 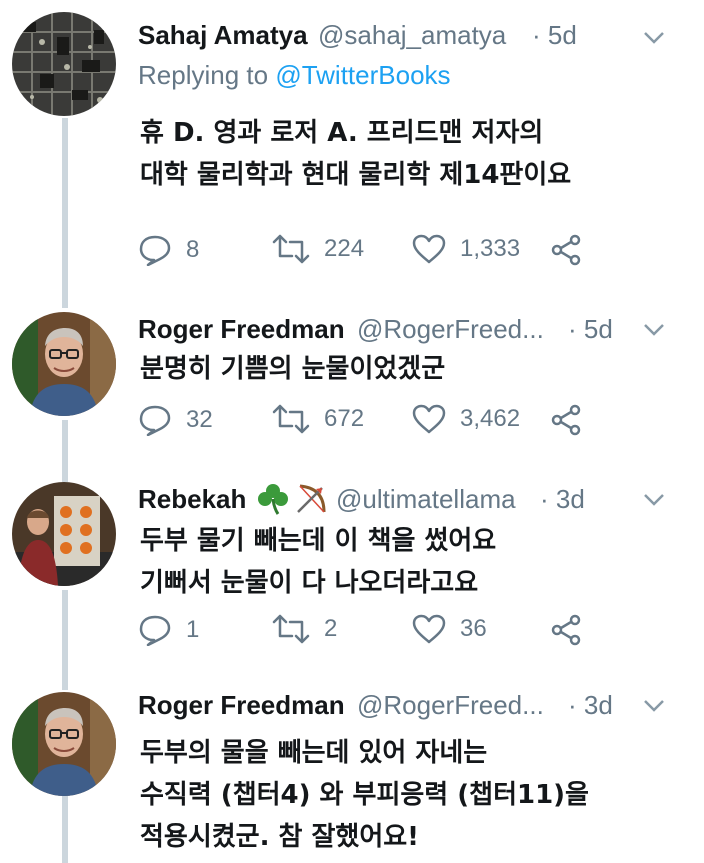 I want to click on shamrock-icon, so click(x=273, y=501).